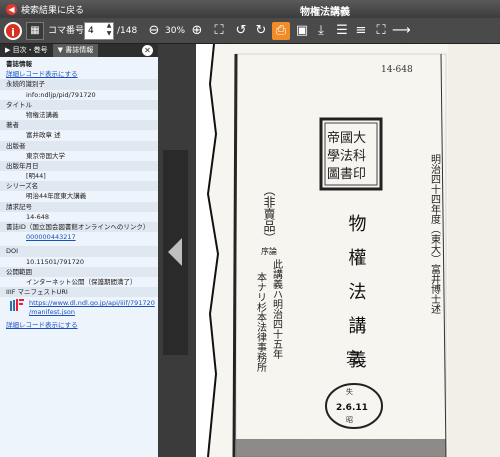  Describe the element at coordinates (45, 155) in the screenshot. I see `field-value: 東京帝国大学` at that location.